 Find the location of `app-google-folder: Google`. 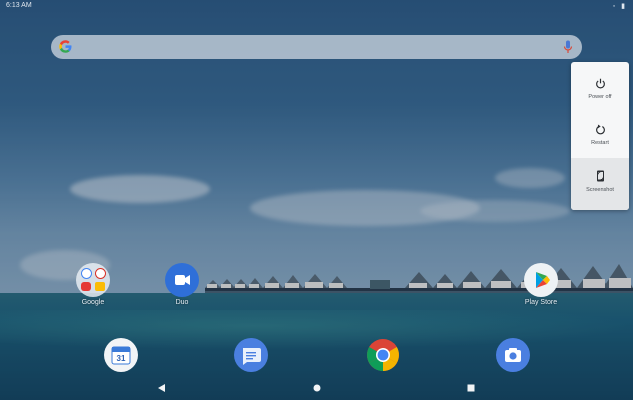

app-google-folder: Google is located at coordinates (93, 284).